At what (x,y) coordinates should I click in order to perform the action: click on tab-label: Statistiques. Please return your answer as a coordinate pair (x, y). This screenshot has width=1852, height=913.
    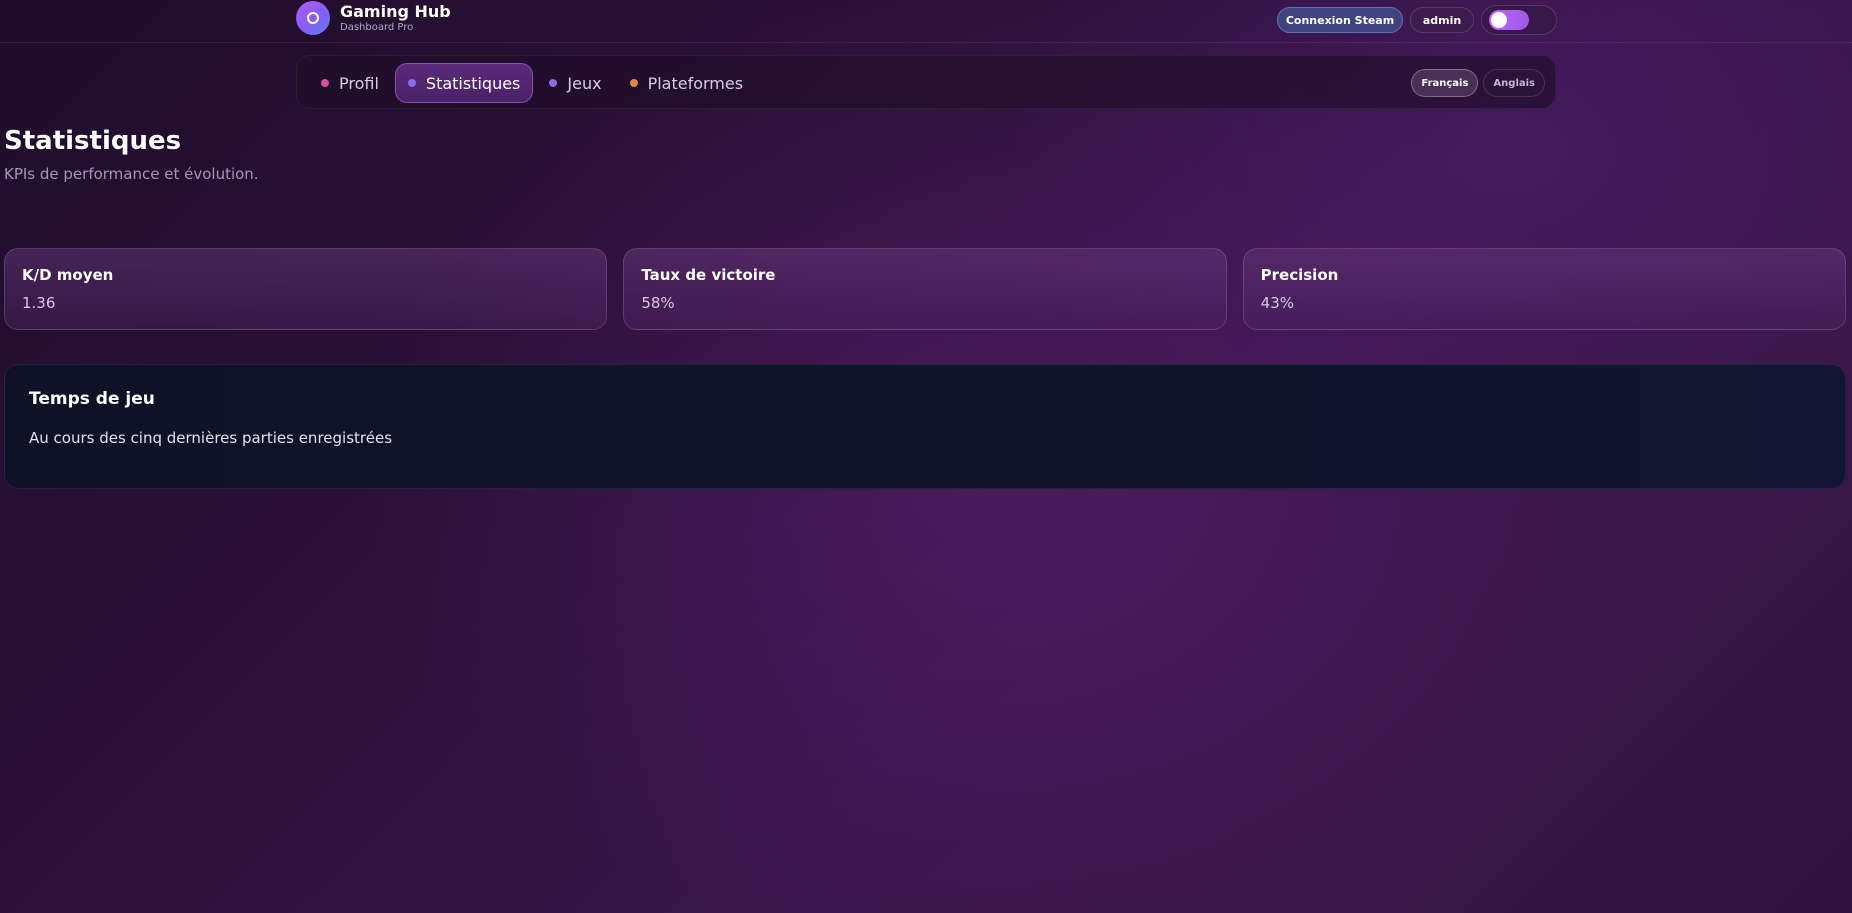
    Looking at the image, I should click on (473, 83).